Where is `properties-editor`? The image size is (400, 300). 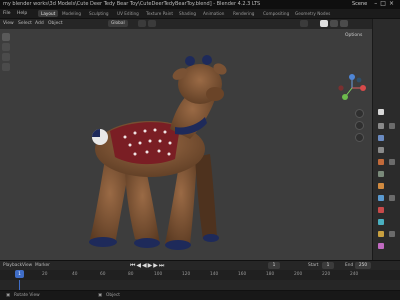 properties-editor is located at coordinates (386, 139).